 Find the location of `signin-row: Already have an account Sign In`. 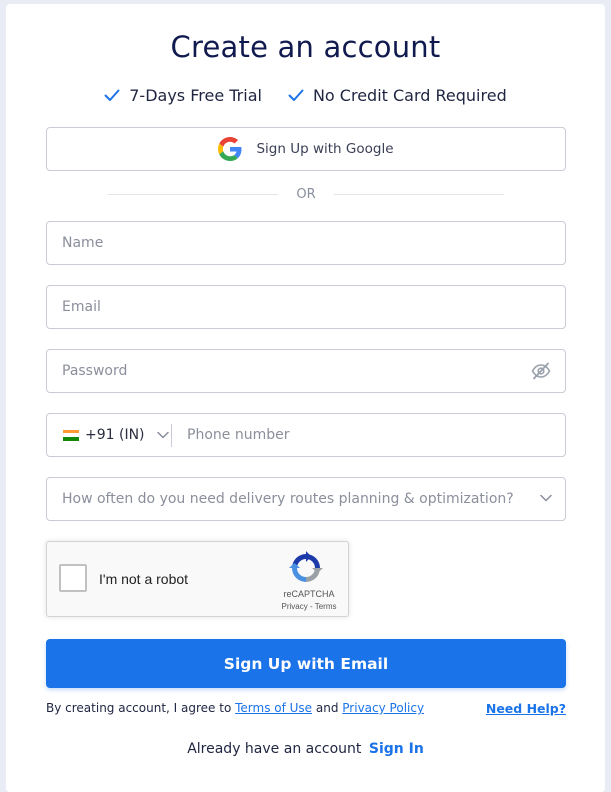

signin-row: Already have an account Sign In is located at coordinates (305, 749).